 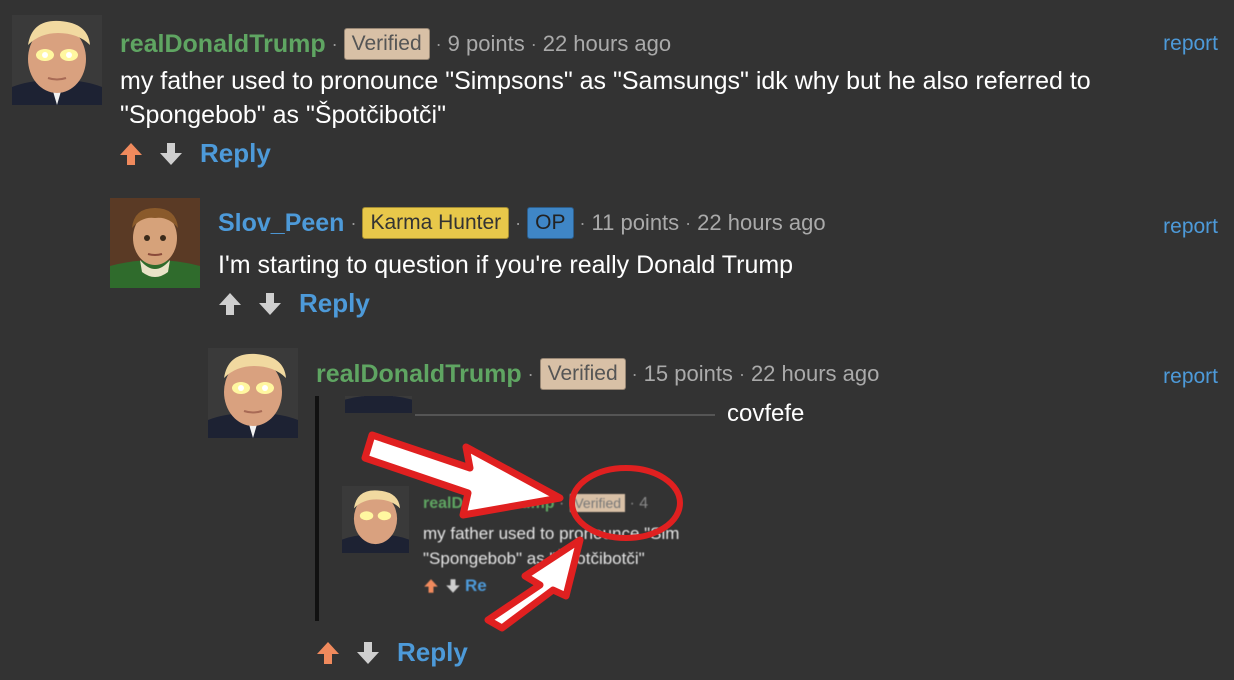 What do you see at coordinates (281, 223) in the screenshot?
I see `author-link: Slov_Peen` at bounding box center [281, 223].